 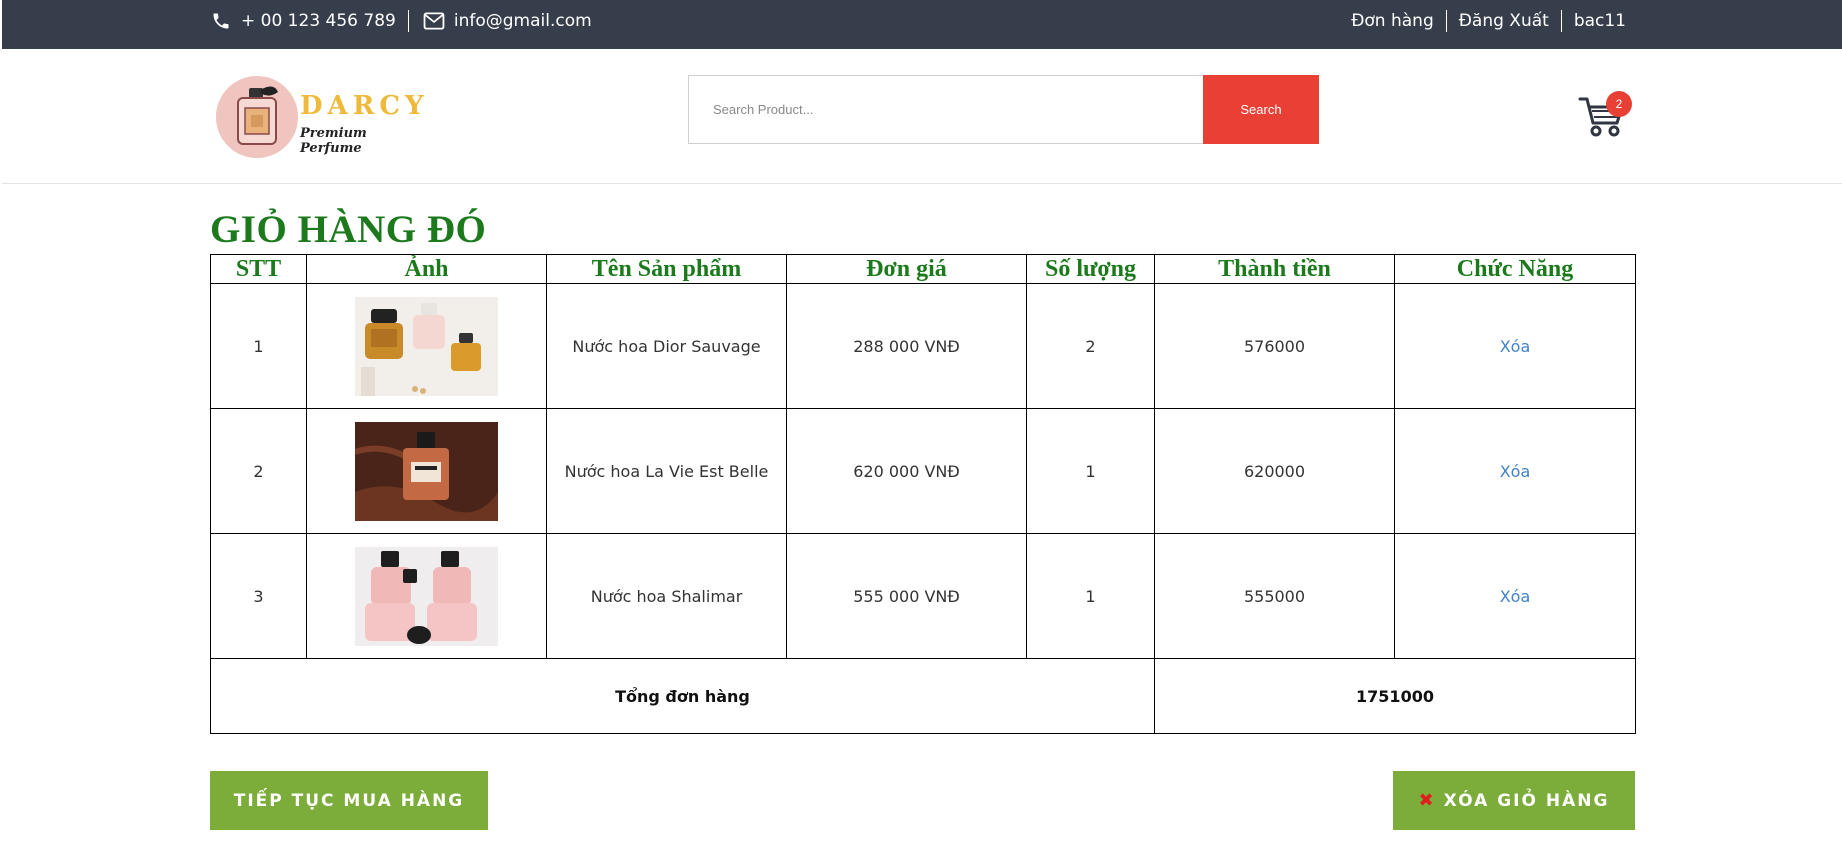 I want to click on logout-link: Đăng Xuất, so click(x=1504, y=21).